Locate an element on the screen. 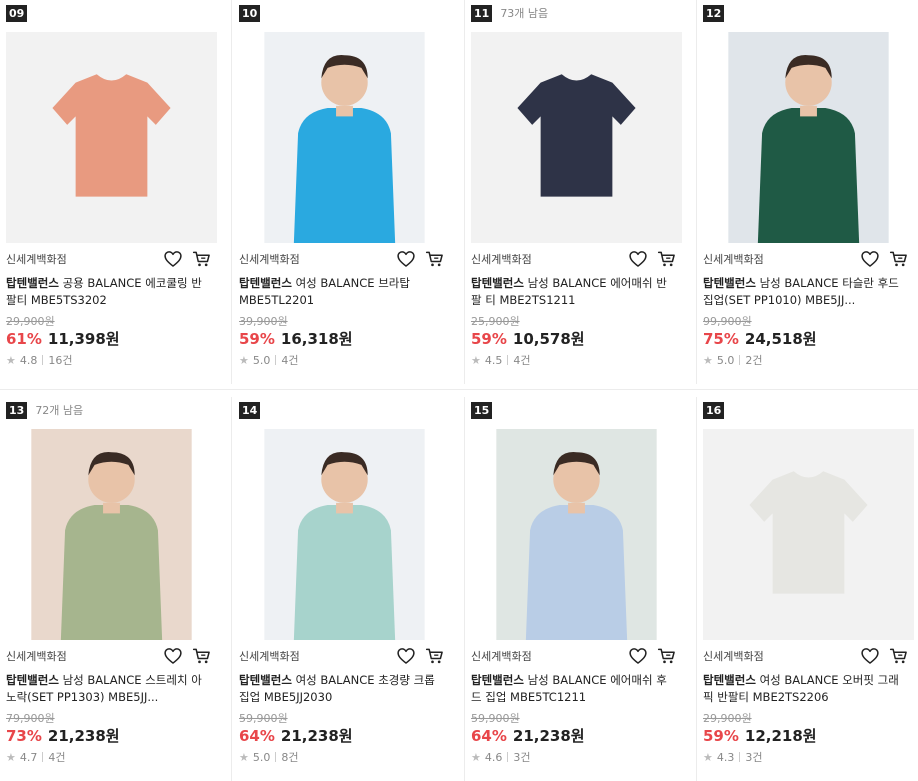 This screenshot has height=781, width=918. original-price: 39,900원 is located at coordinates (263, 321).